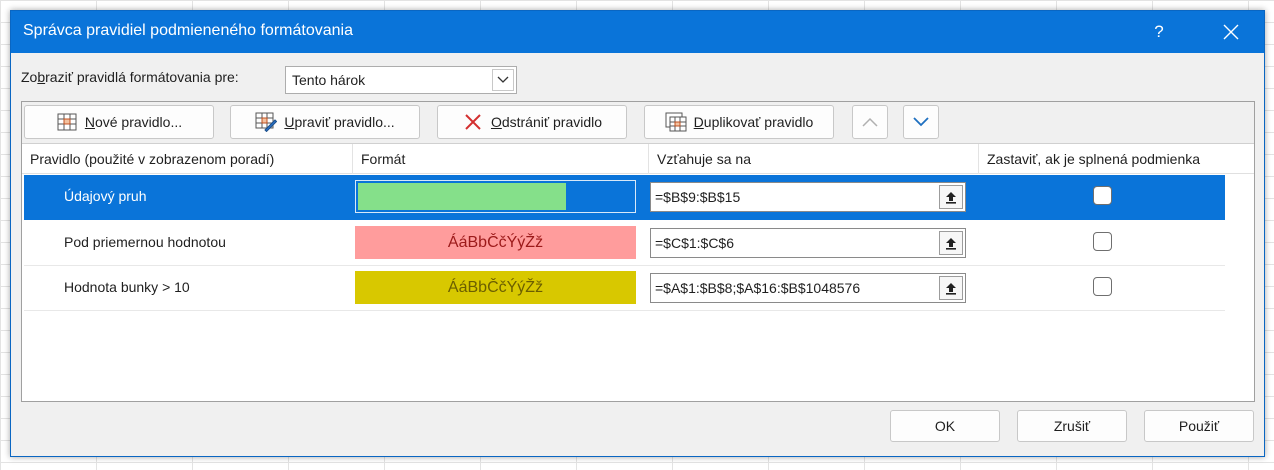 The height and width of the screenshot is (470, 1274). I want to click on move-down-button, so click(921, 122).